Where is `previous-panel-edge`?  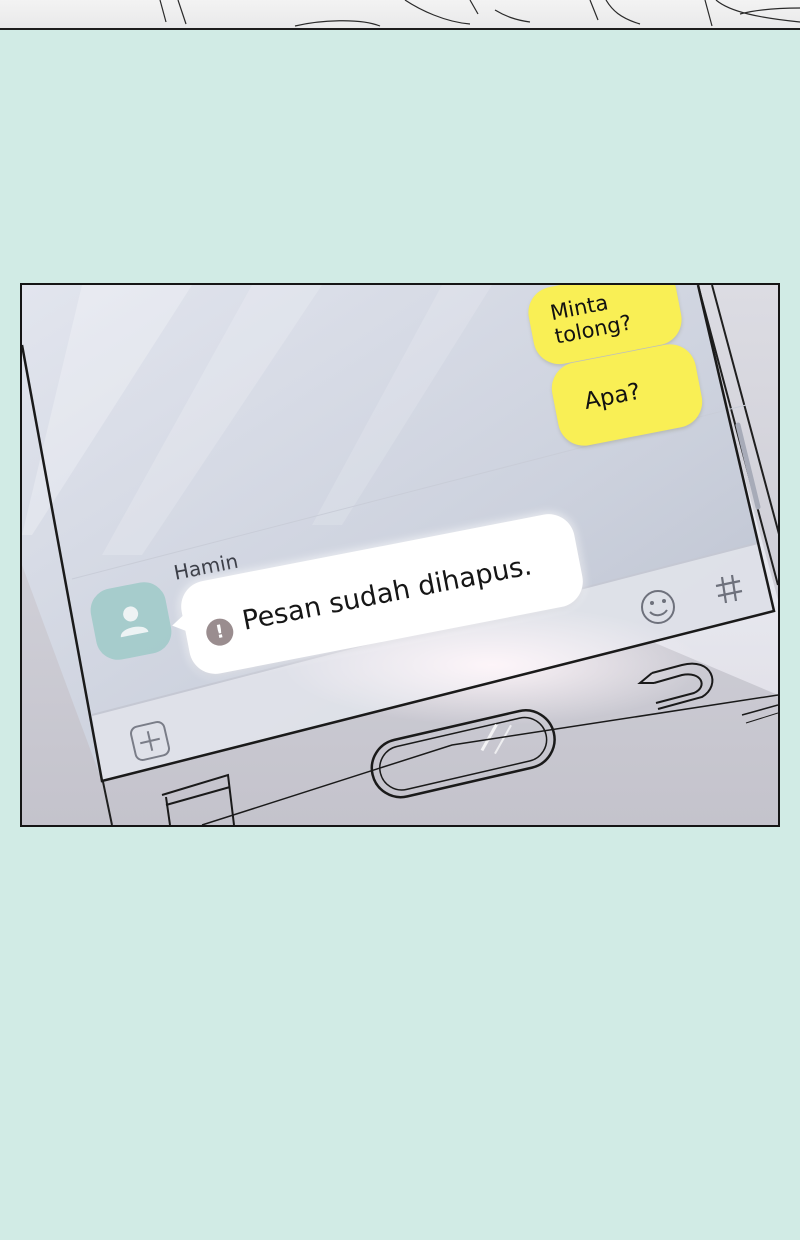
previous-panel-edge is located at coordinates (400, 15).